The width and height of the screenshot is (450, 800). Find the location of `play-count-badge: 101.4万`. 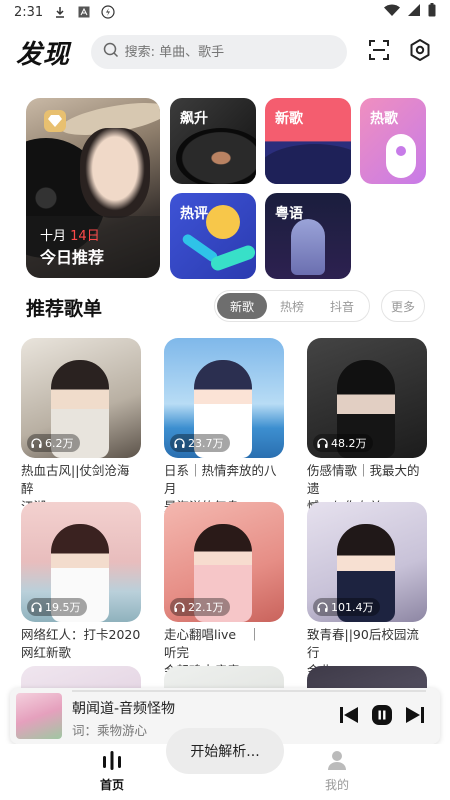

play-count-badge: 101.4万 is located at coordinates (346, 607).